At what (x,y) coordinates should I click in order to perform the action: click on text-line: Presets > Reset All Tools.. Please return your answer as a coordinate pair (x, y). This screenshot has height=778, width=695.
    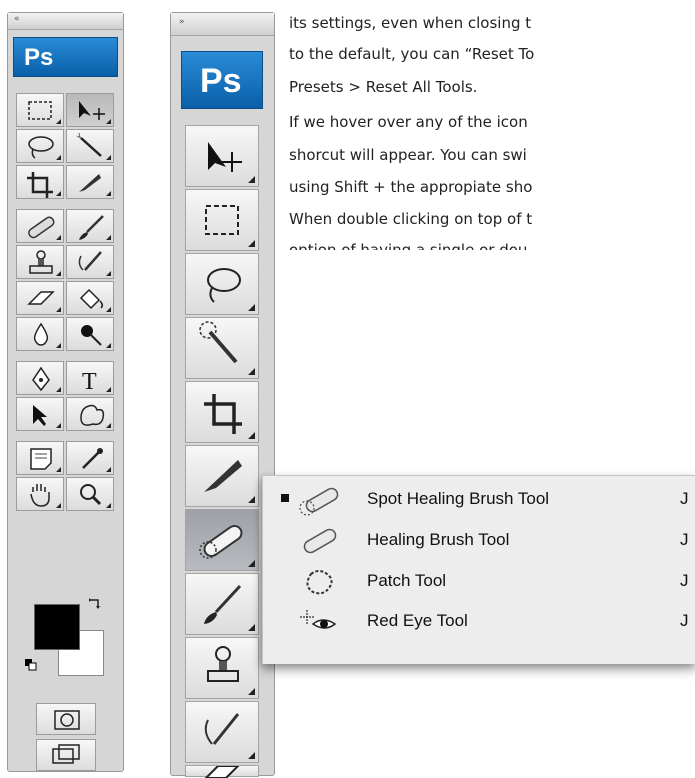
    Looking at the image, I should click on (383, 87).